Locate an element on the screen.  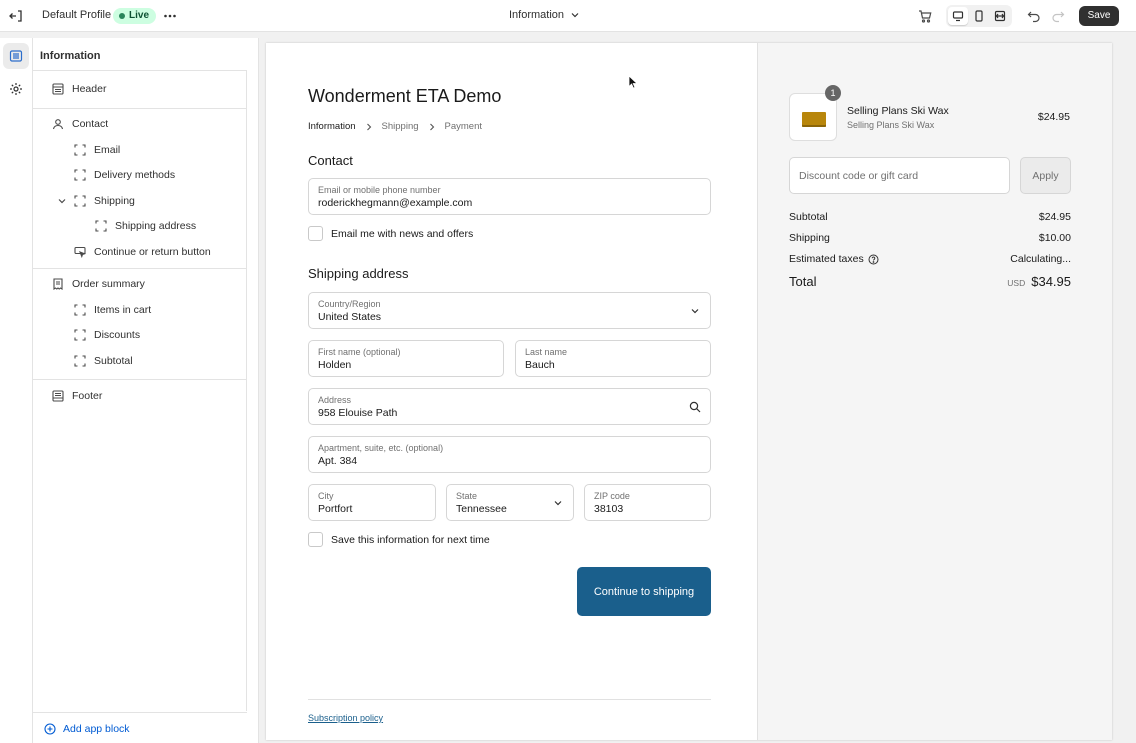
desktop-view-icon is located at coordinates (958, 16).